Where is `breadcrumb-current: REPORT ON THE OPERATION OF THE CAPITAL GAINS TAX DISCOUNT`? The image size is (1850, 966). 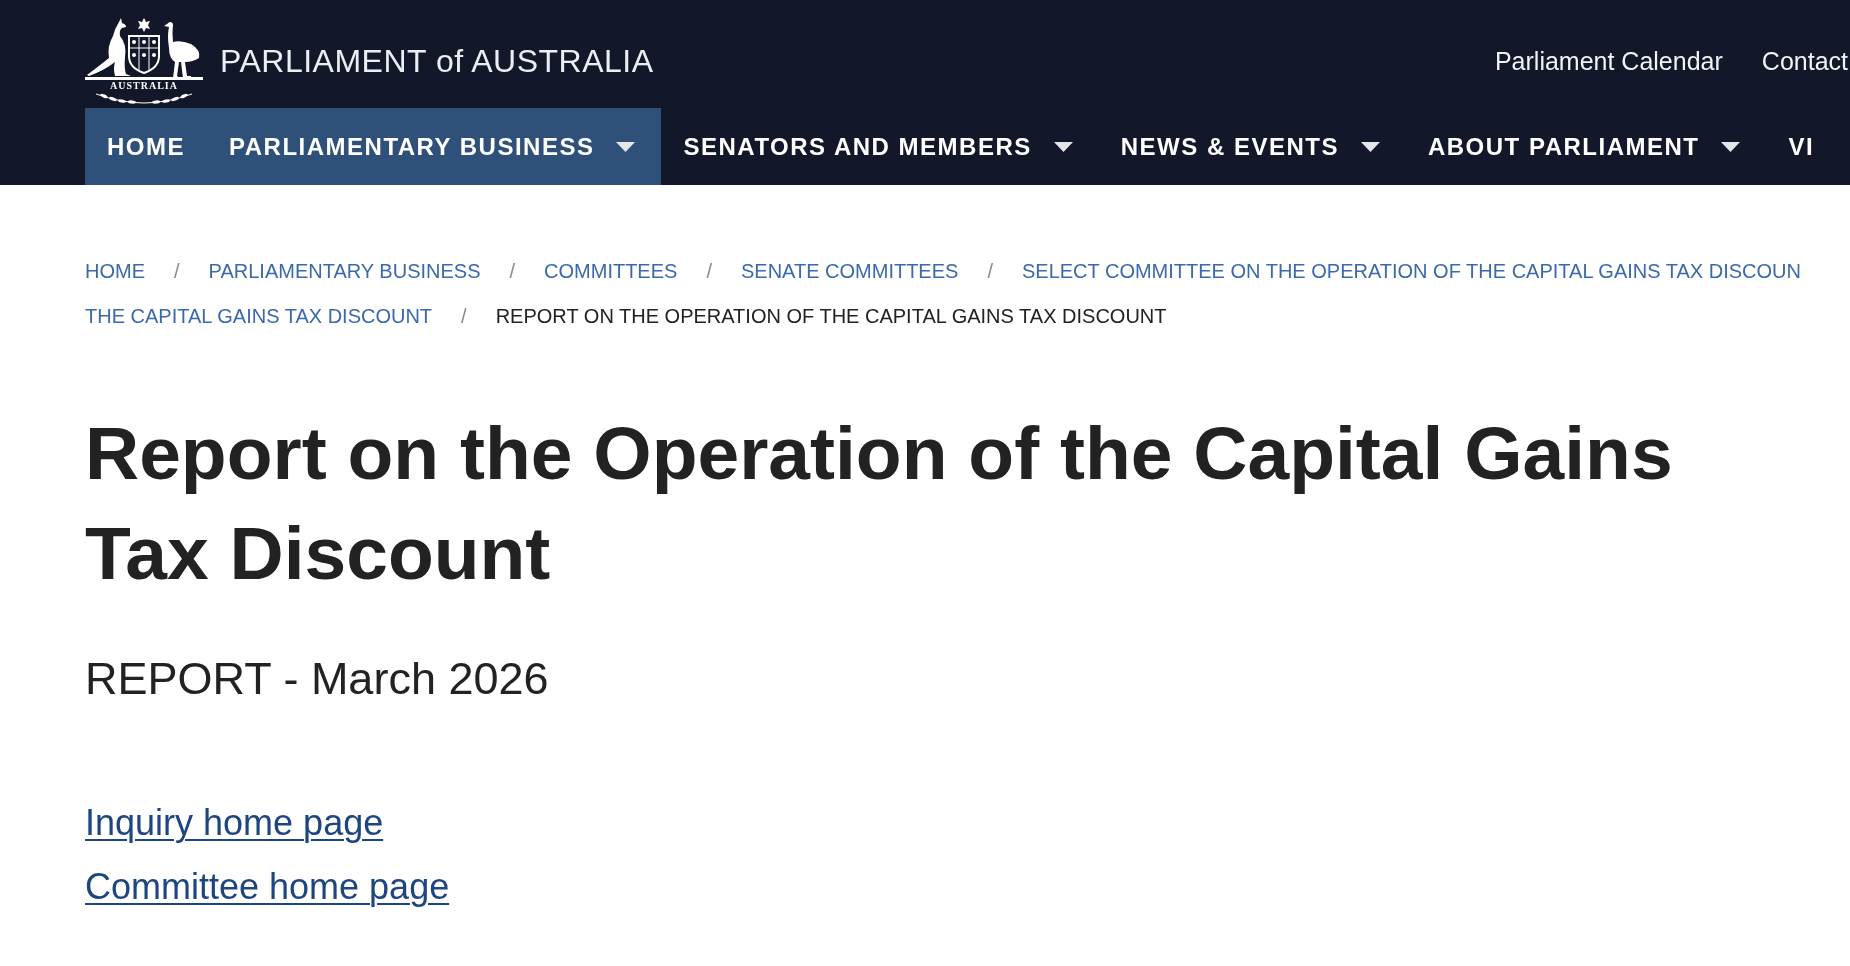
breadcrumb-current: REPORT ON THE OPERATION OF THE CAPITAL GAINS TAX DISCOUNT is located at coordinates (831, 316).